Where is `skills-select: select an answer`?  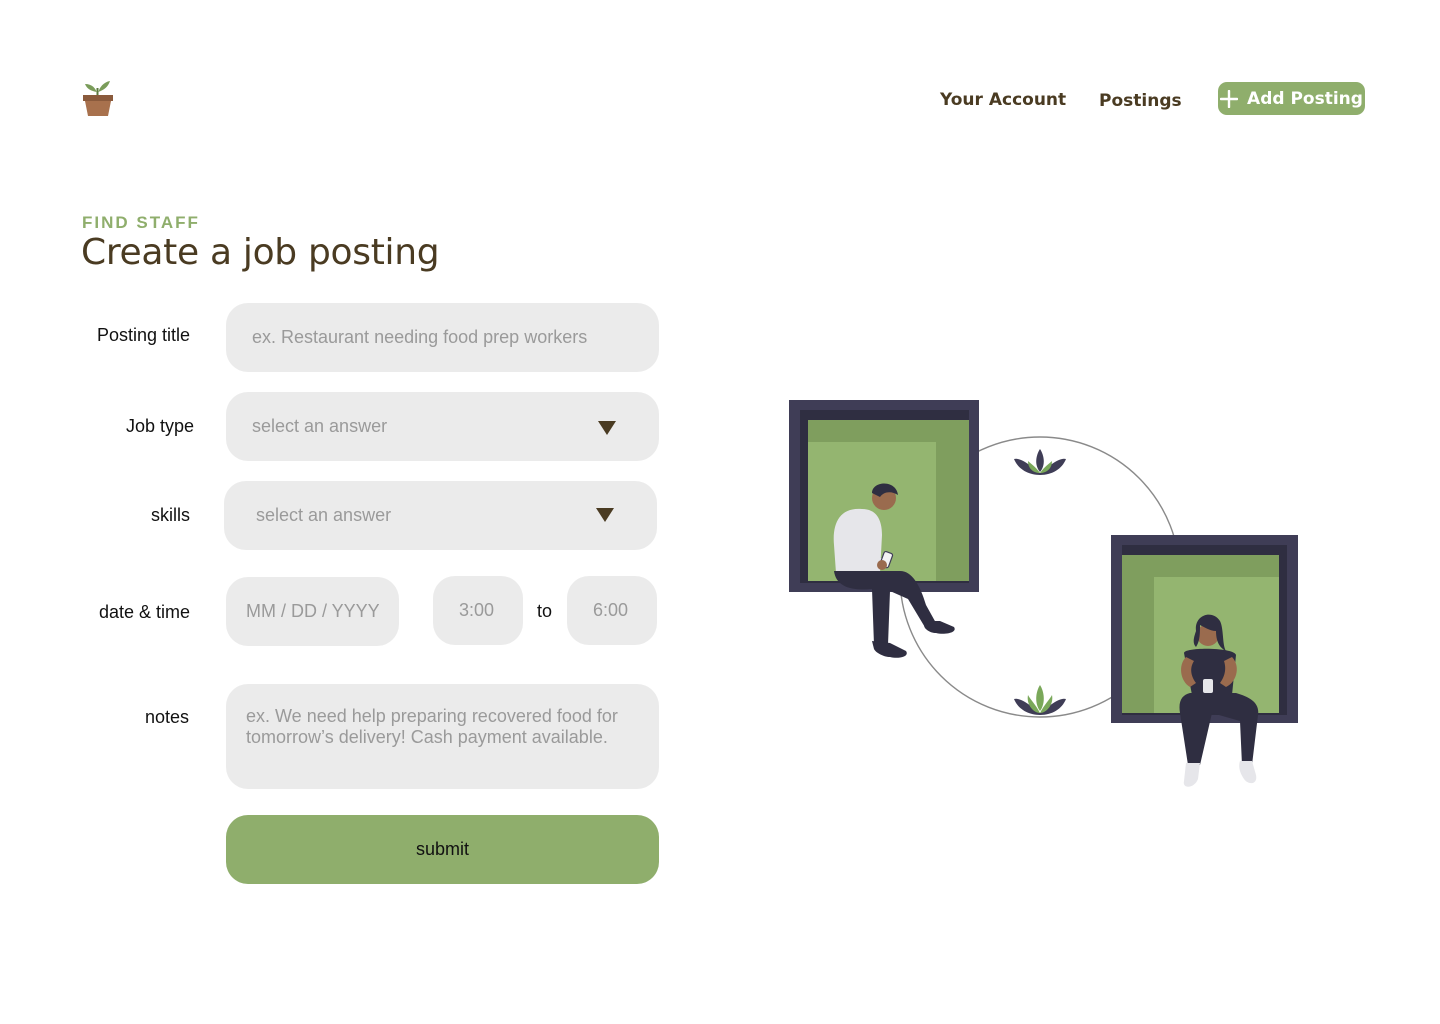
skills-select: select an answer is located at coordinates (440, 515).